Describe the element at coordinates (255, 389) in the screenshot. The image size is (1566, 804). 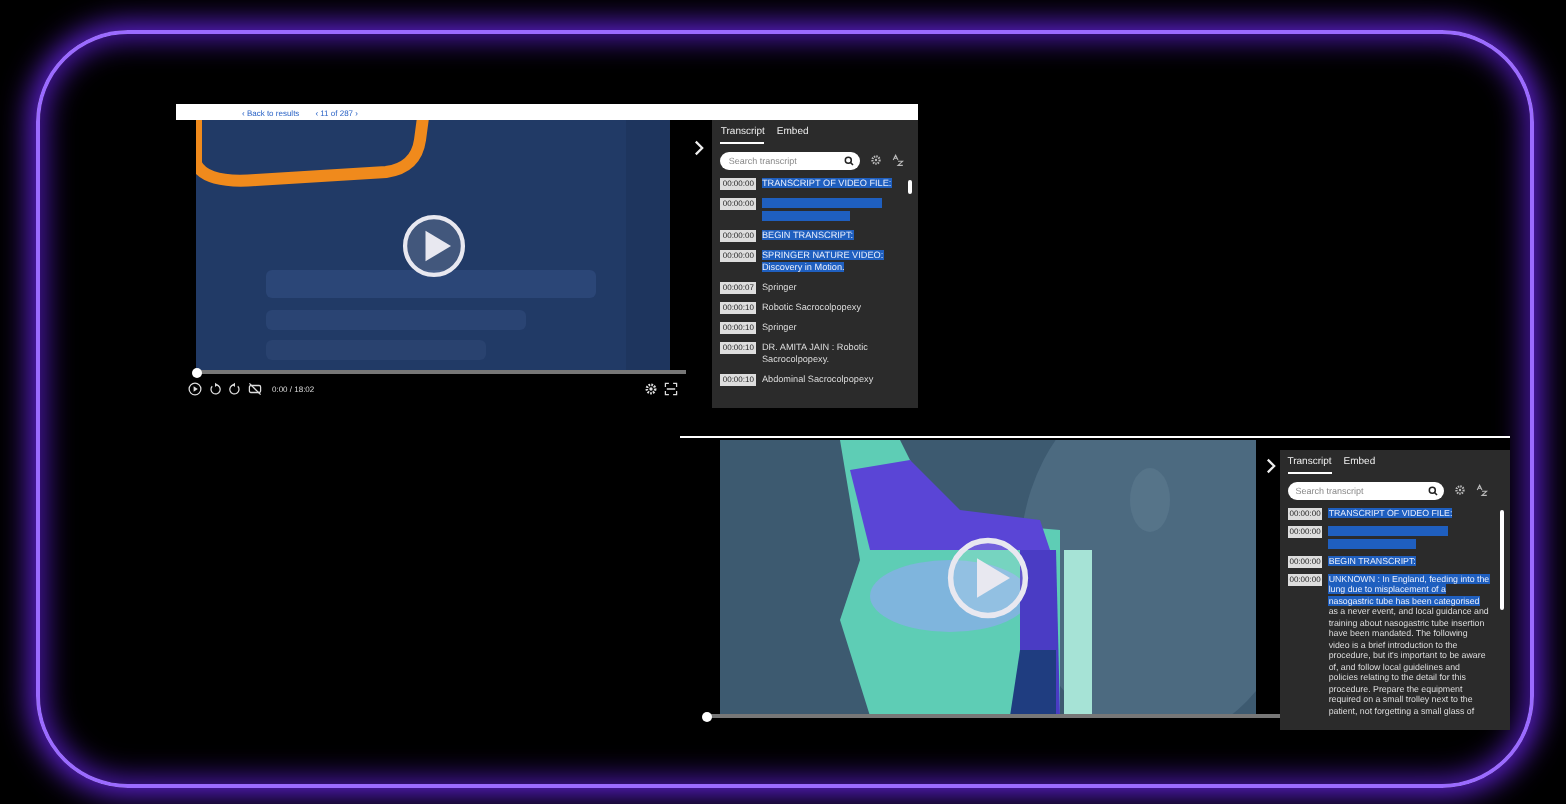
I see `captions-off-icon` at that location.